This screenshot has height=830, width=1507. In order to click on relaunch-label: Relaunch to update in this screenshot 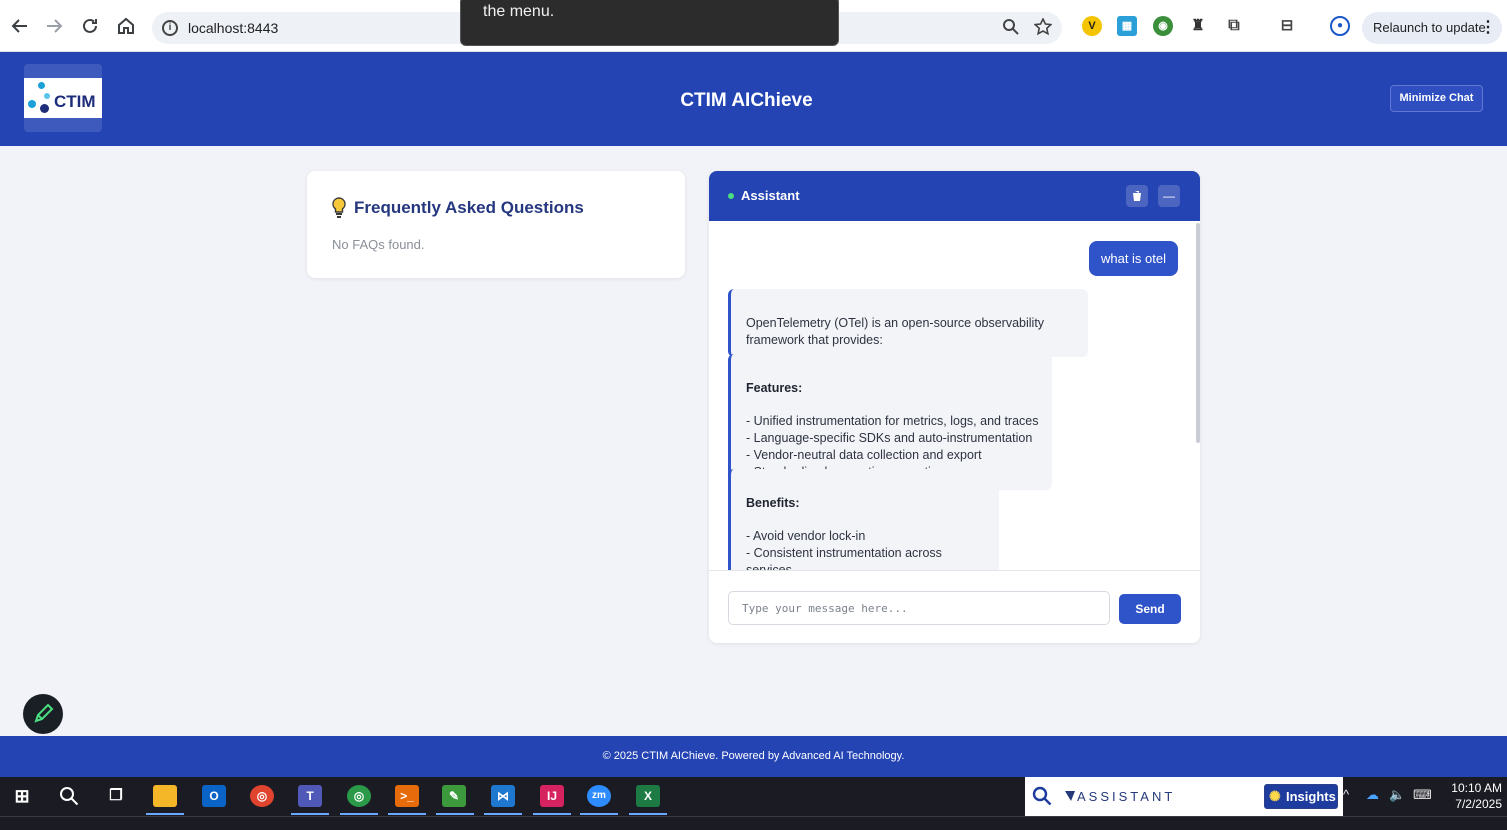, I will do `click(1429, 27)`.